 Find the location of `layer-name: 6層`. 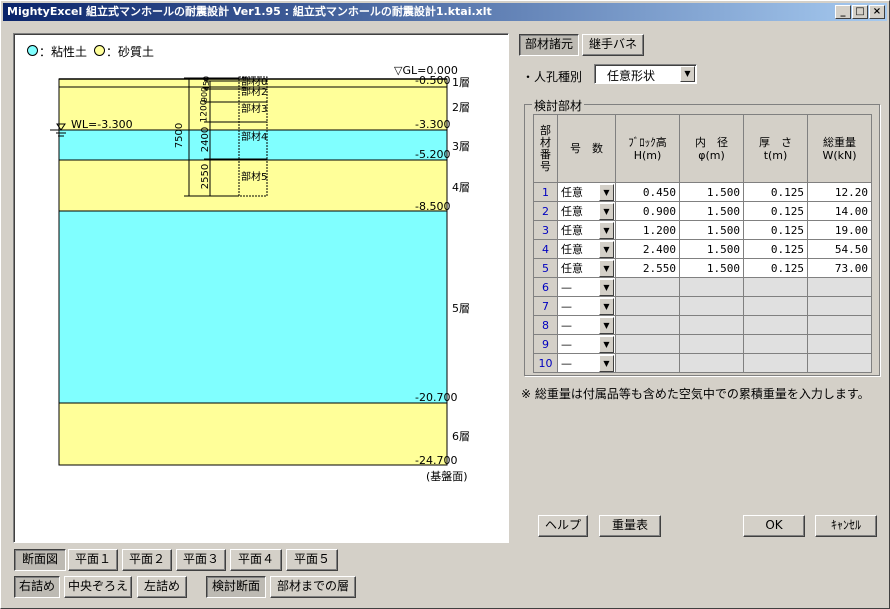

layer-name: 6層 is located at coordinates (461, 436).